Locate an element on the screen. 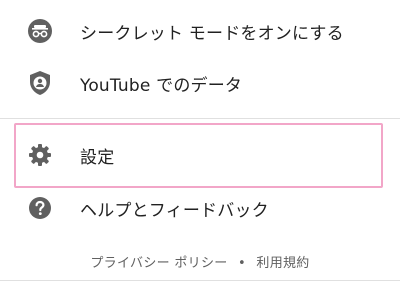 This screenshot has height=281, width=400. privacy-policy-link: プライバシー ポリシー is located at coordinates (158, 263).